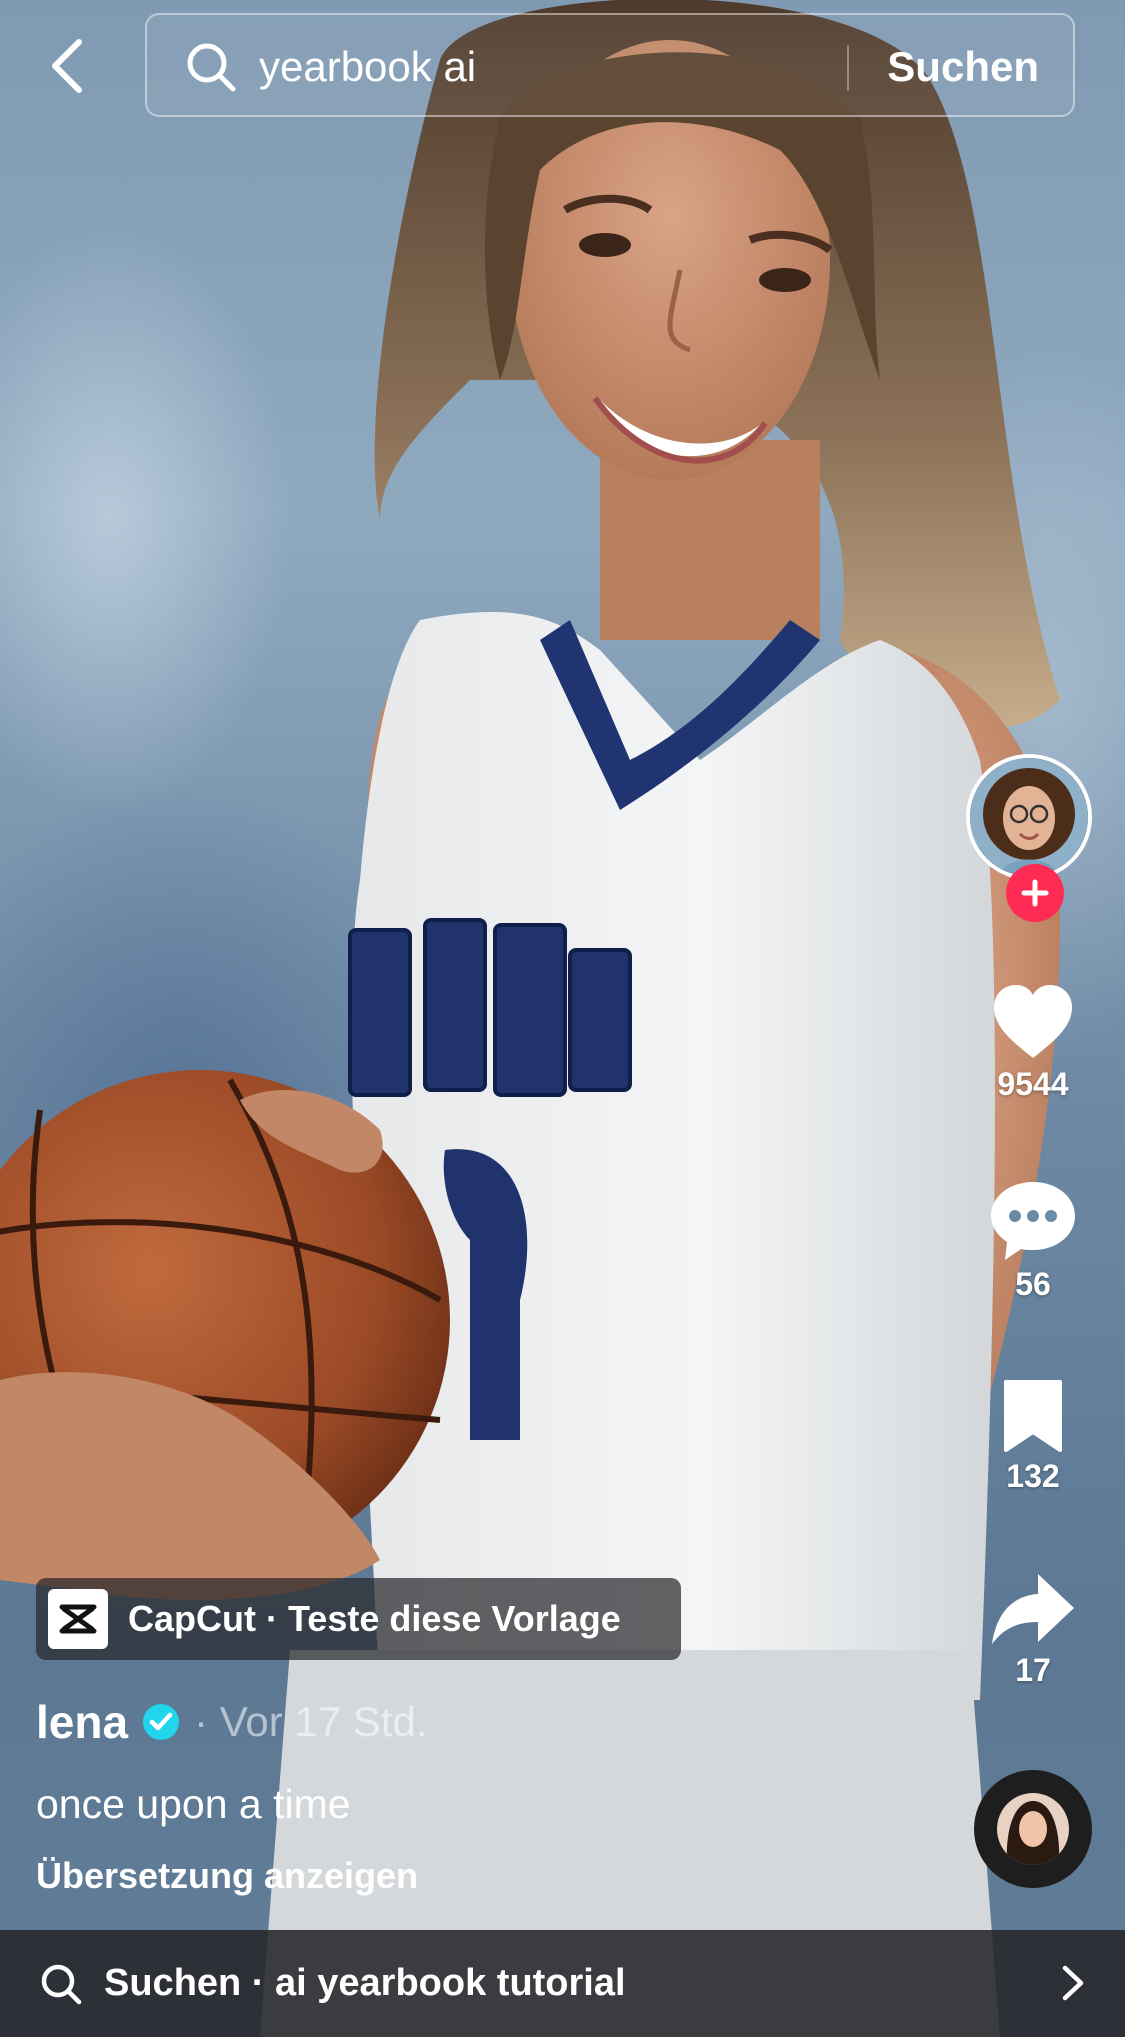 Image resolution: width=1125 pixels, height=2037 pixels. What do you see at coordinates (848, 68) in the screenshot?
I see `search-divider` at bounding box center [848, 68].